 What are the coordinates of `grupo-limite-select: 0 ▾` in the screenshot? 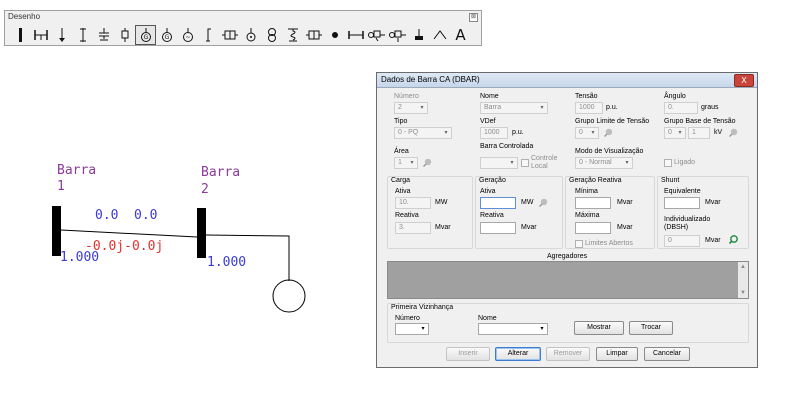 It's located at (587, 133).